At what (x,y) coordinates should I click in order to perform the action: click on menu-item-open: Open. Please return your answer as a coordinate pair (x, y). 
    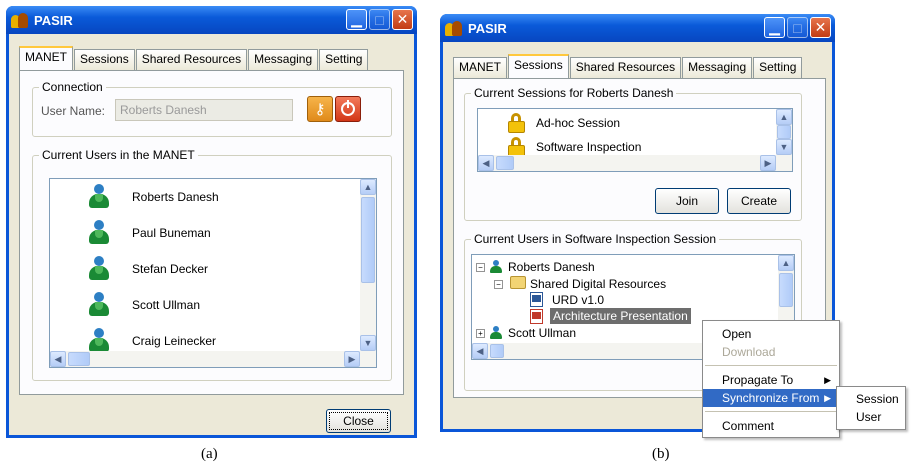
    Looking at the image, I should click on (771, 334).